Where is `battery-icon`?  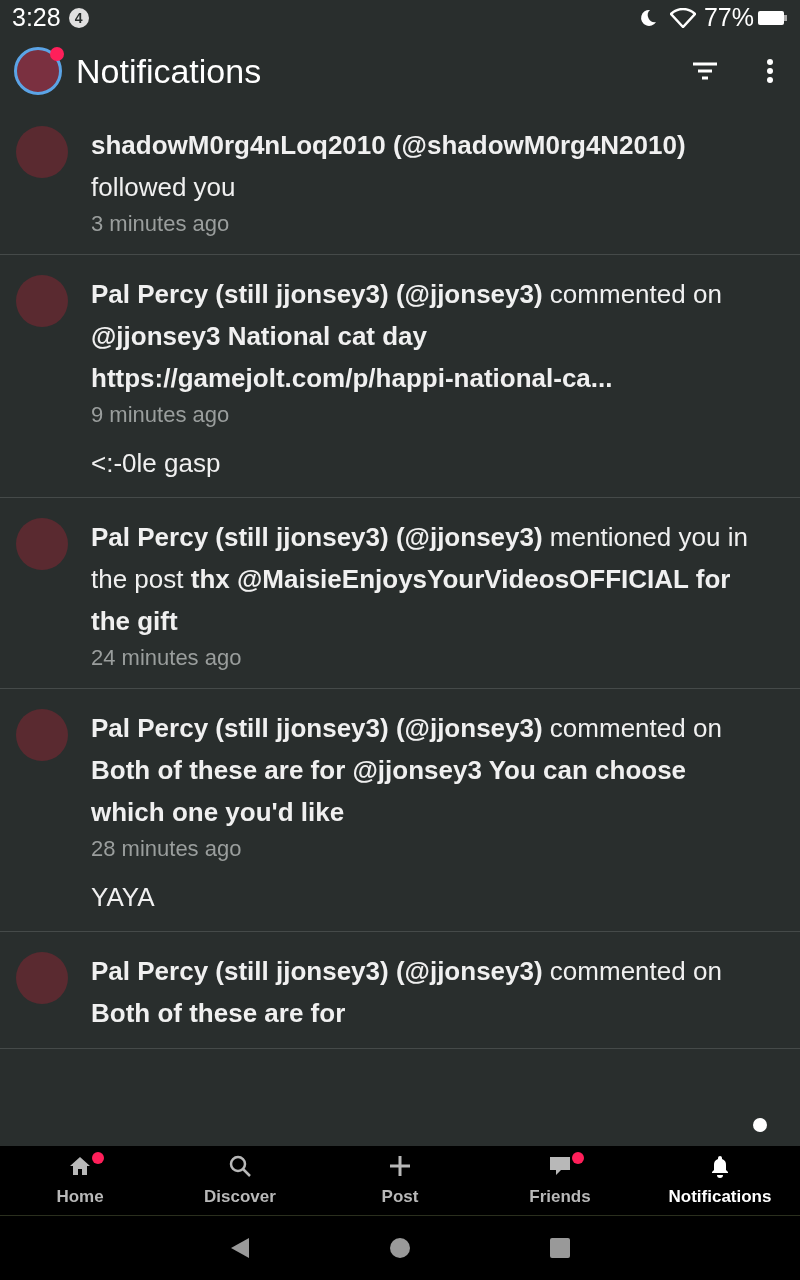
battery-icon is located at coordinates (773, 18).